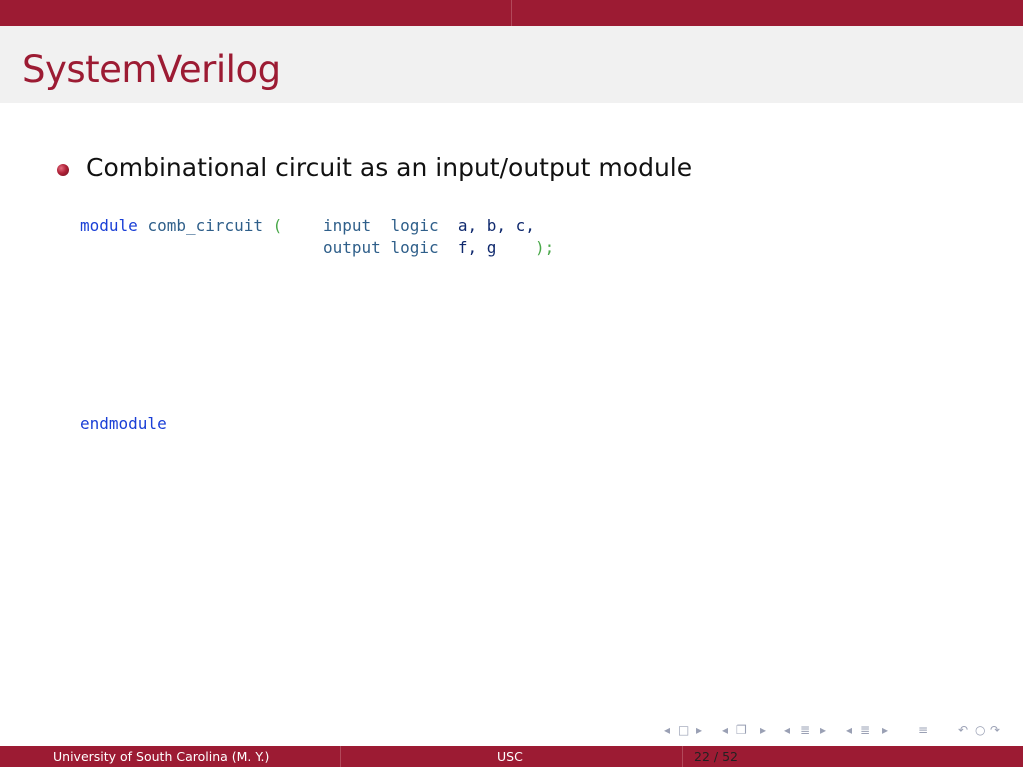 This screenshot has height=767, width=1023. Describe the element at coordinates (63, 170) in the screenshot. I see `bullet-icon` at that location.